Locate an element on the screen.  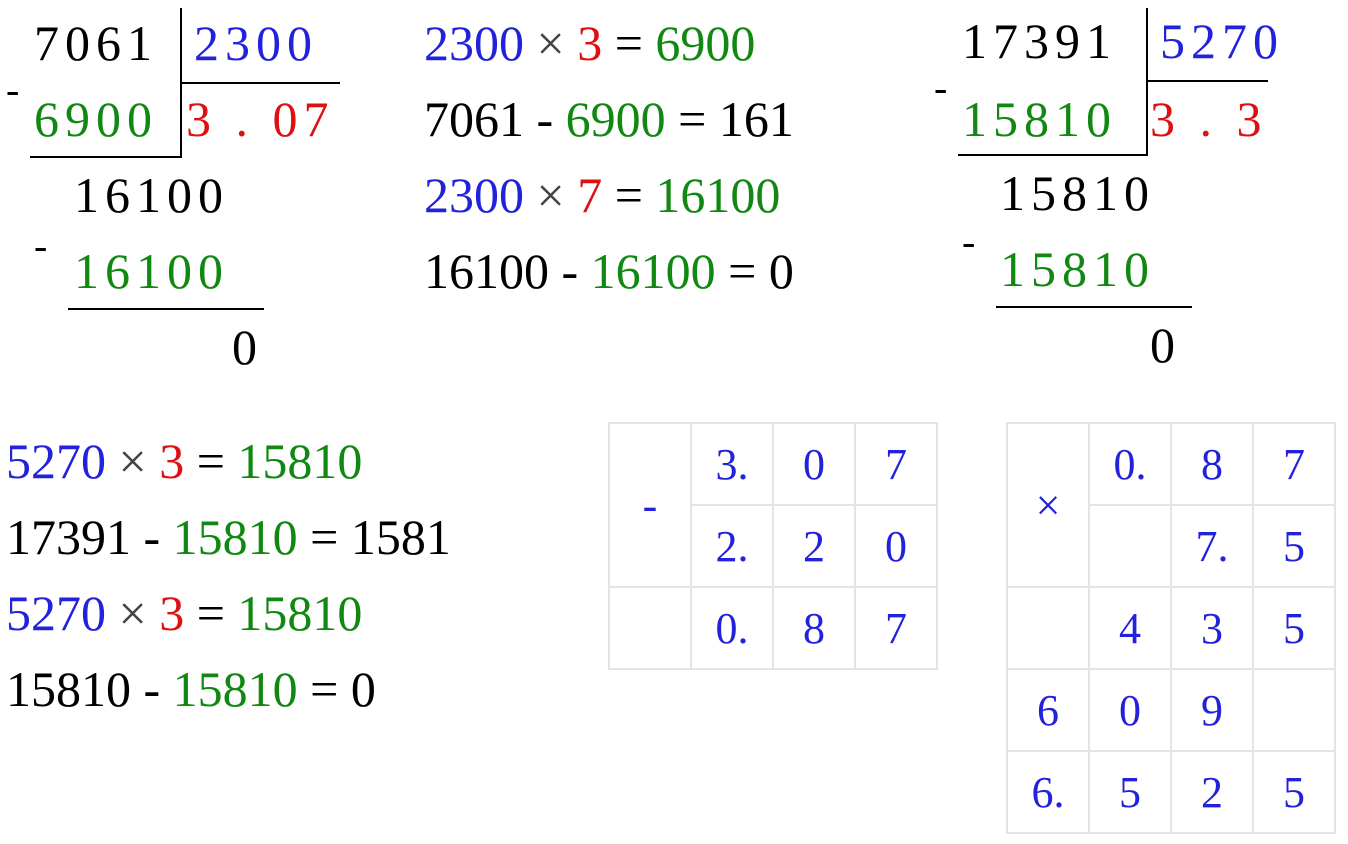
divisor: 2300 is located at coordinates (256, 43).